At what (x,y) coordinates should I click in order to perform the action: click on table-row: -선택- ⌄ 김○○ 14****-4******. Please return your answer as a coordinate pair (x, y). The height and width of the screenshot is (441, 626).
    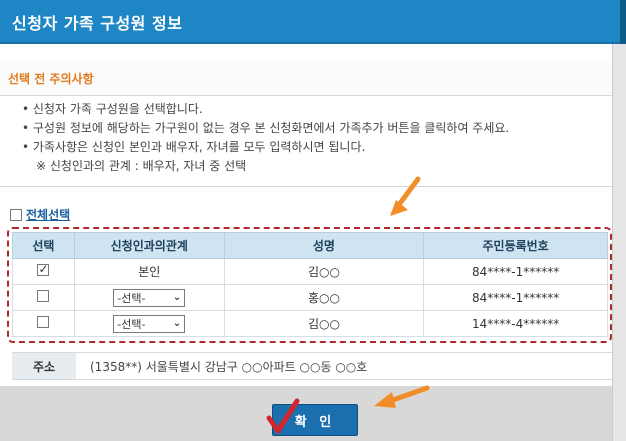
    Looking at the image, I should click on (310, 323).